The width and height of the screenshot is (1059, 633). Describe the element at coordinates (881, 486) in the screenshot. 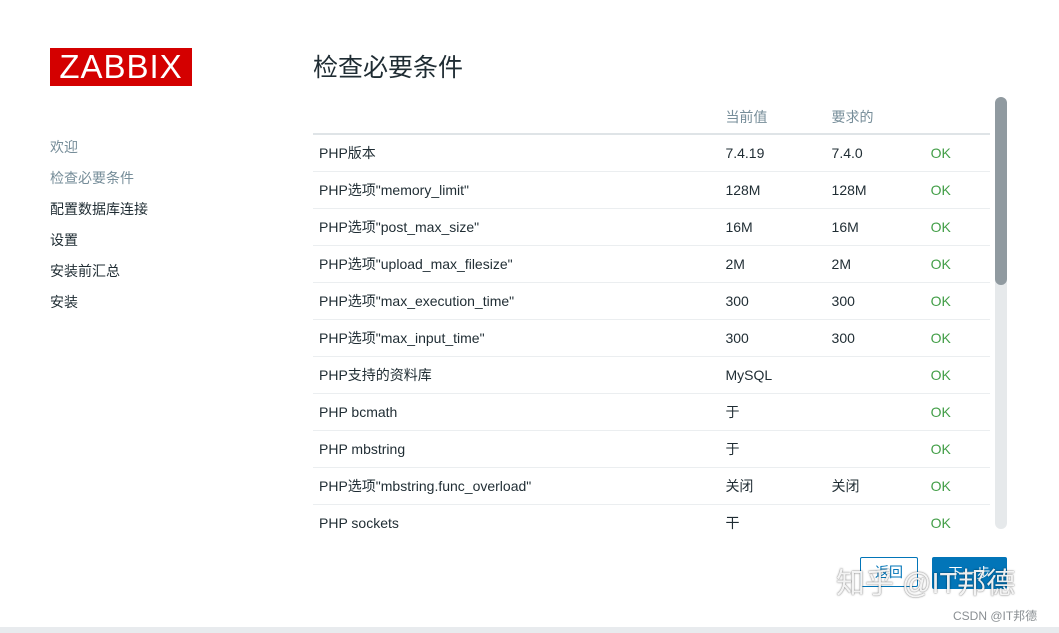

I see `row-required: 关闭` at that location.